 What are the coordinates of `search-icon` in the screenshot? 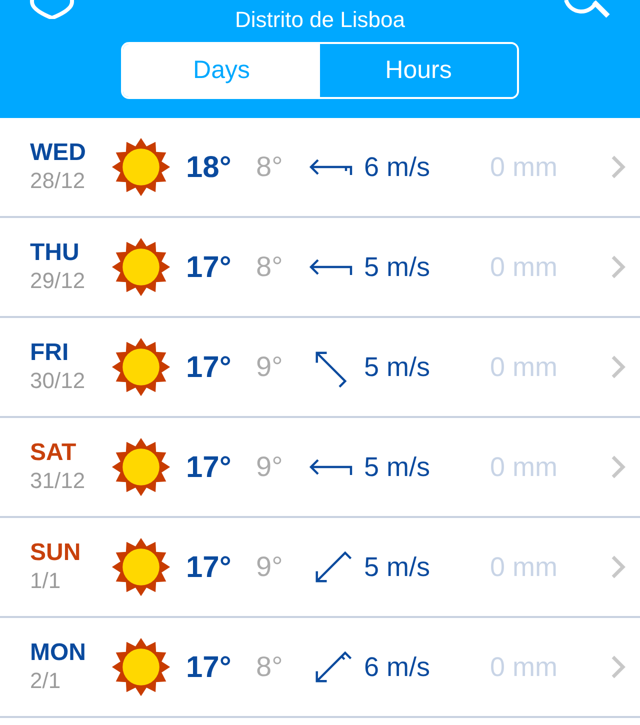 It's located at (587, 9).